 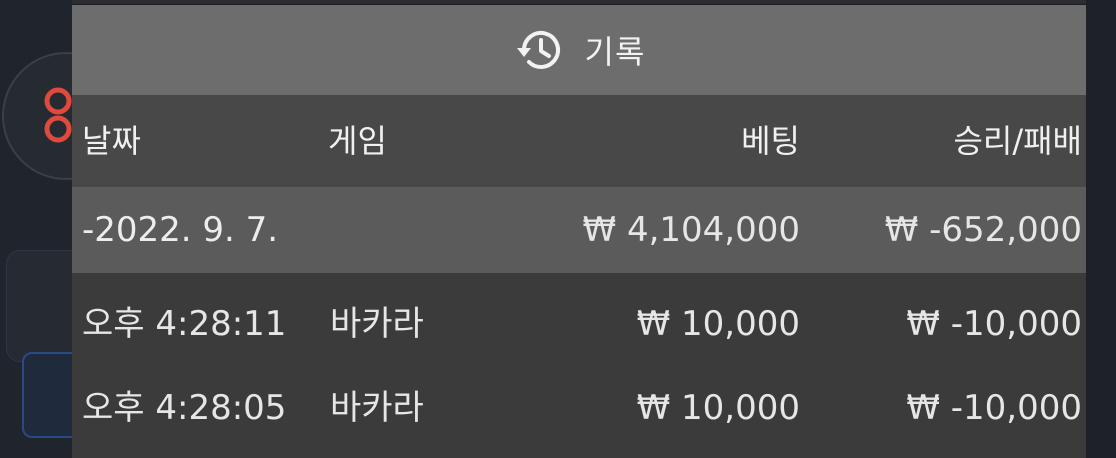 What do you see at coordinates (538, 49) in the screenshot?
I see `history-icon` at bounding box center [538, 49].